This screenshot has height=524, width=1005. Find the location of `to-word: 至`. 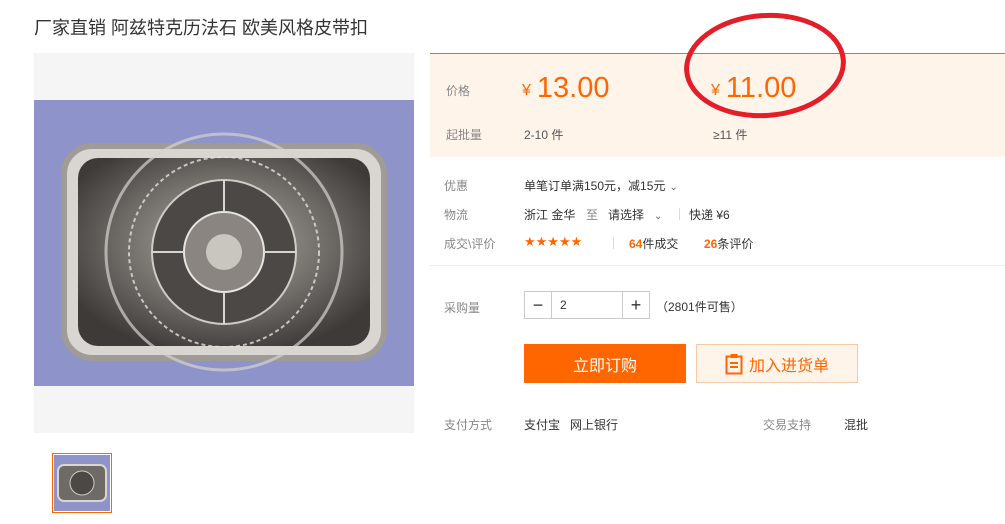

to-word: 至 is located at coordinates (592, 215).